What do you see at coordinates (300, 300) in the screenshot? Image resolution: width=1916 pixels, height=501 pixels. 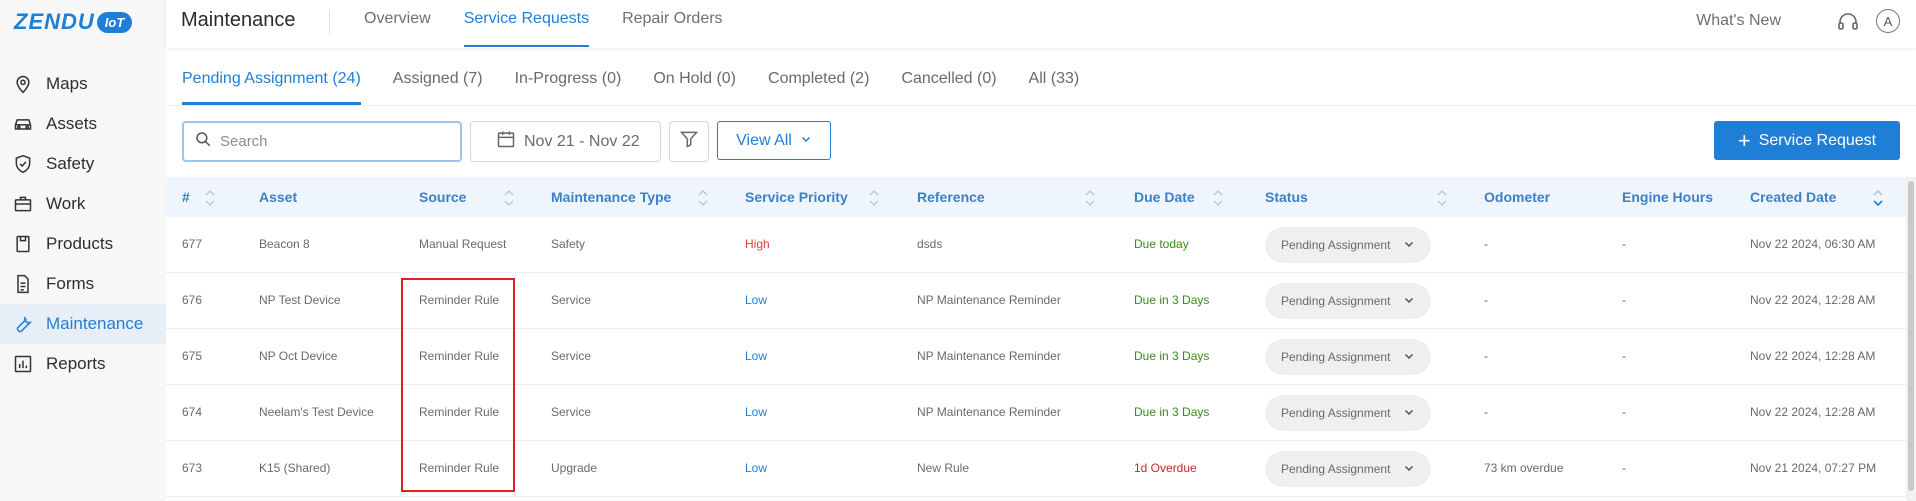 I see `cell-asset: NP Test Device` at bounding box center [300, 300].